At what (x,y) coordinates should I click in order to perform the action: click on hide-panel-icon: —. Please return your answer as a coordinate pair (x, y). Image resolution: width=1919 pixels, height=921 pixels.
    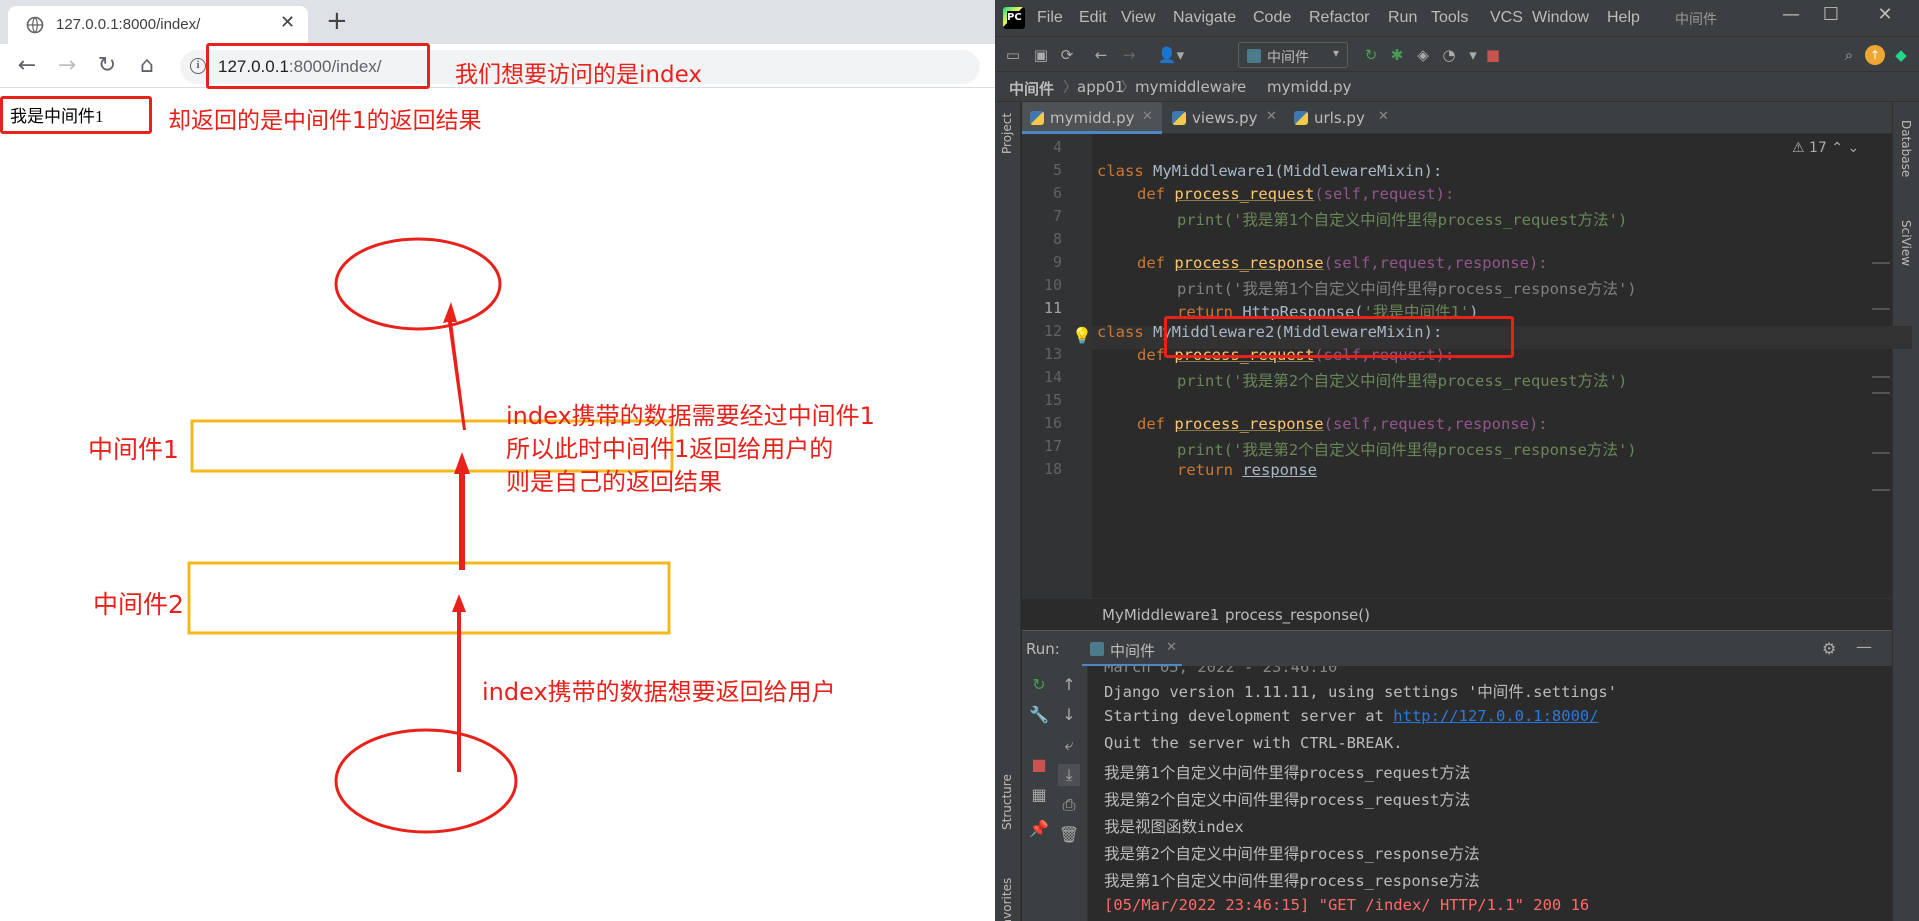
    Looking at the image, I should click on (1864, 646).